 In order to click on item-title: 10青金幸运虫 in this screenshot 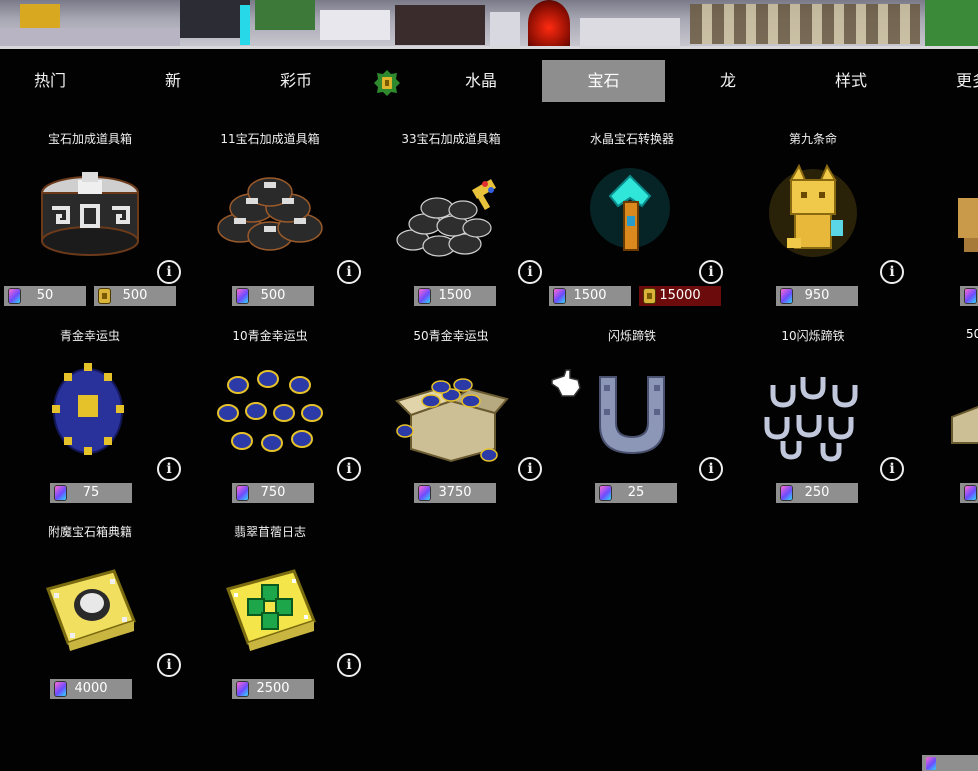, I will do `click(270, 336)`.